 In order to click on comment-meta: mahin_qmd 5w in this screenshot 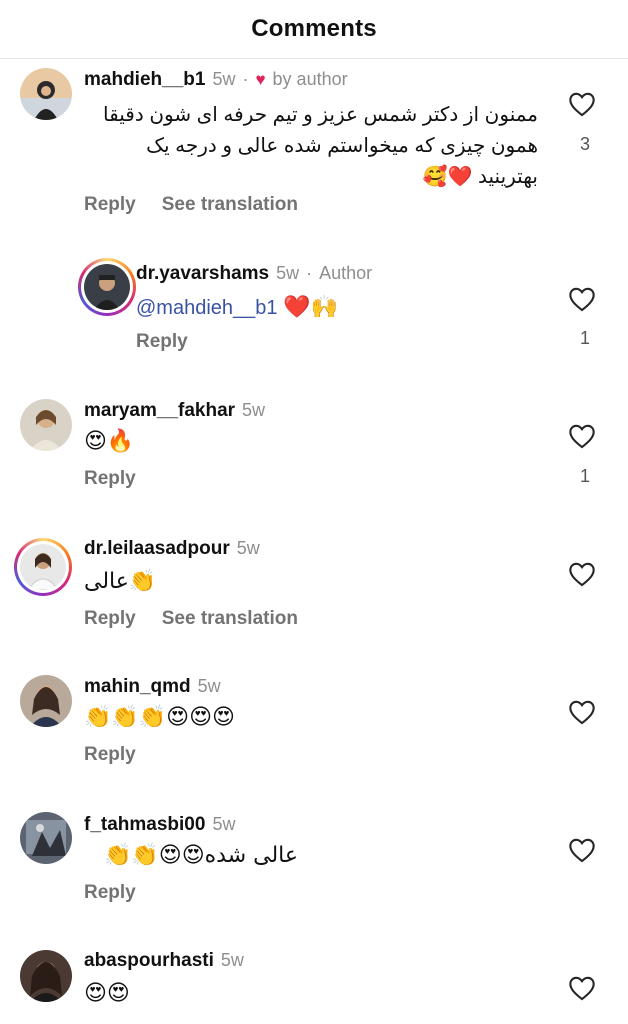, I will do `click(152, 687)`.